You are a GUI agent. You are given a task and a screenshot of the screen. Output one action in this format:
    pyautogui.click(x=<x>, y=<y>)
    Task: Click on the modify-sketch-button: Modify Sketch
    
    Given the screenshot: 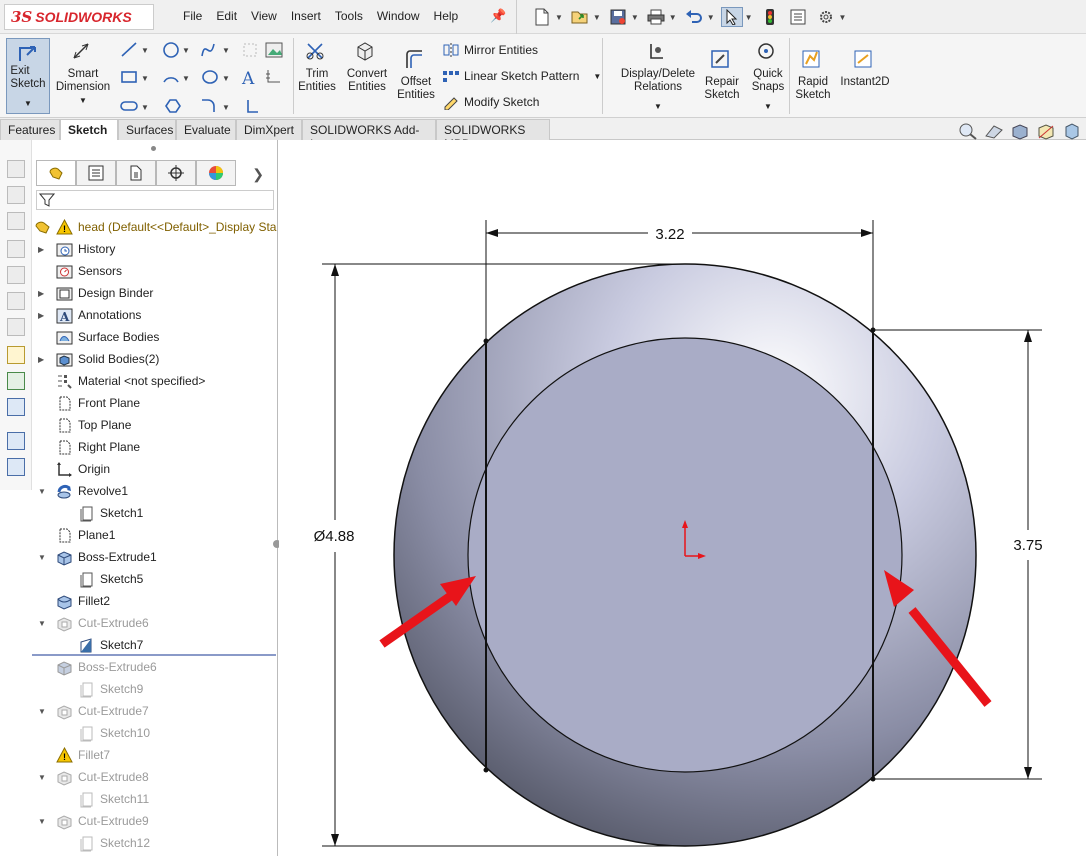 What is the action you would take?
    pyautogui.click(x=490, y=102)
    